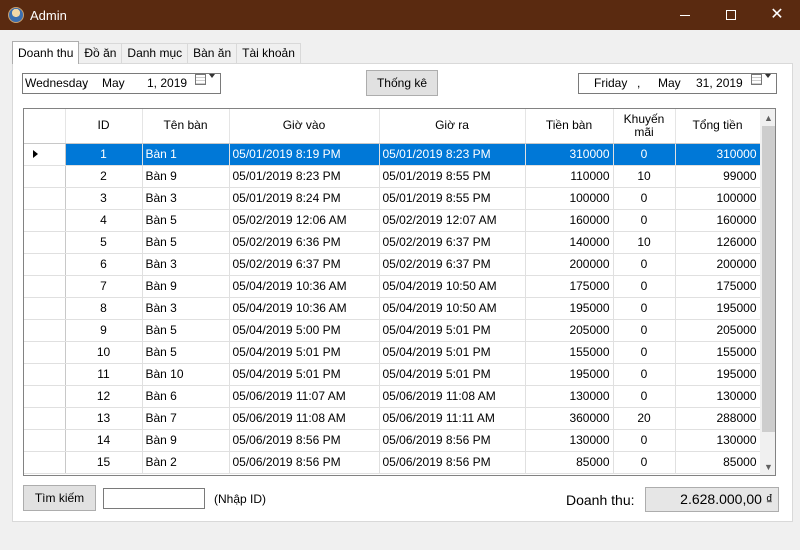 The width and height of the screenshot is (800, 550). Describe the element at coordinates (304, 154) in the screenshot. I see `cell-check-in: 05/01/2019 8:19 PM` at that location.